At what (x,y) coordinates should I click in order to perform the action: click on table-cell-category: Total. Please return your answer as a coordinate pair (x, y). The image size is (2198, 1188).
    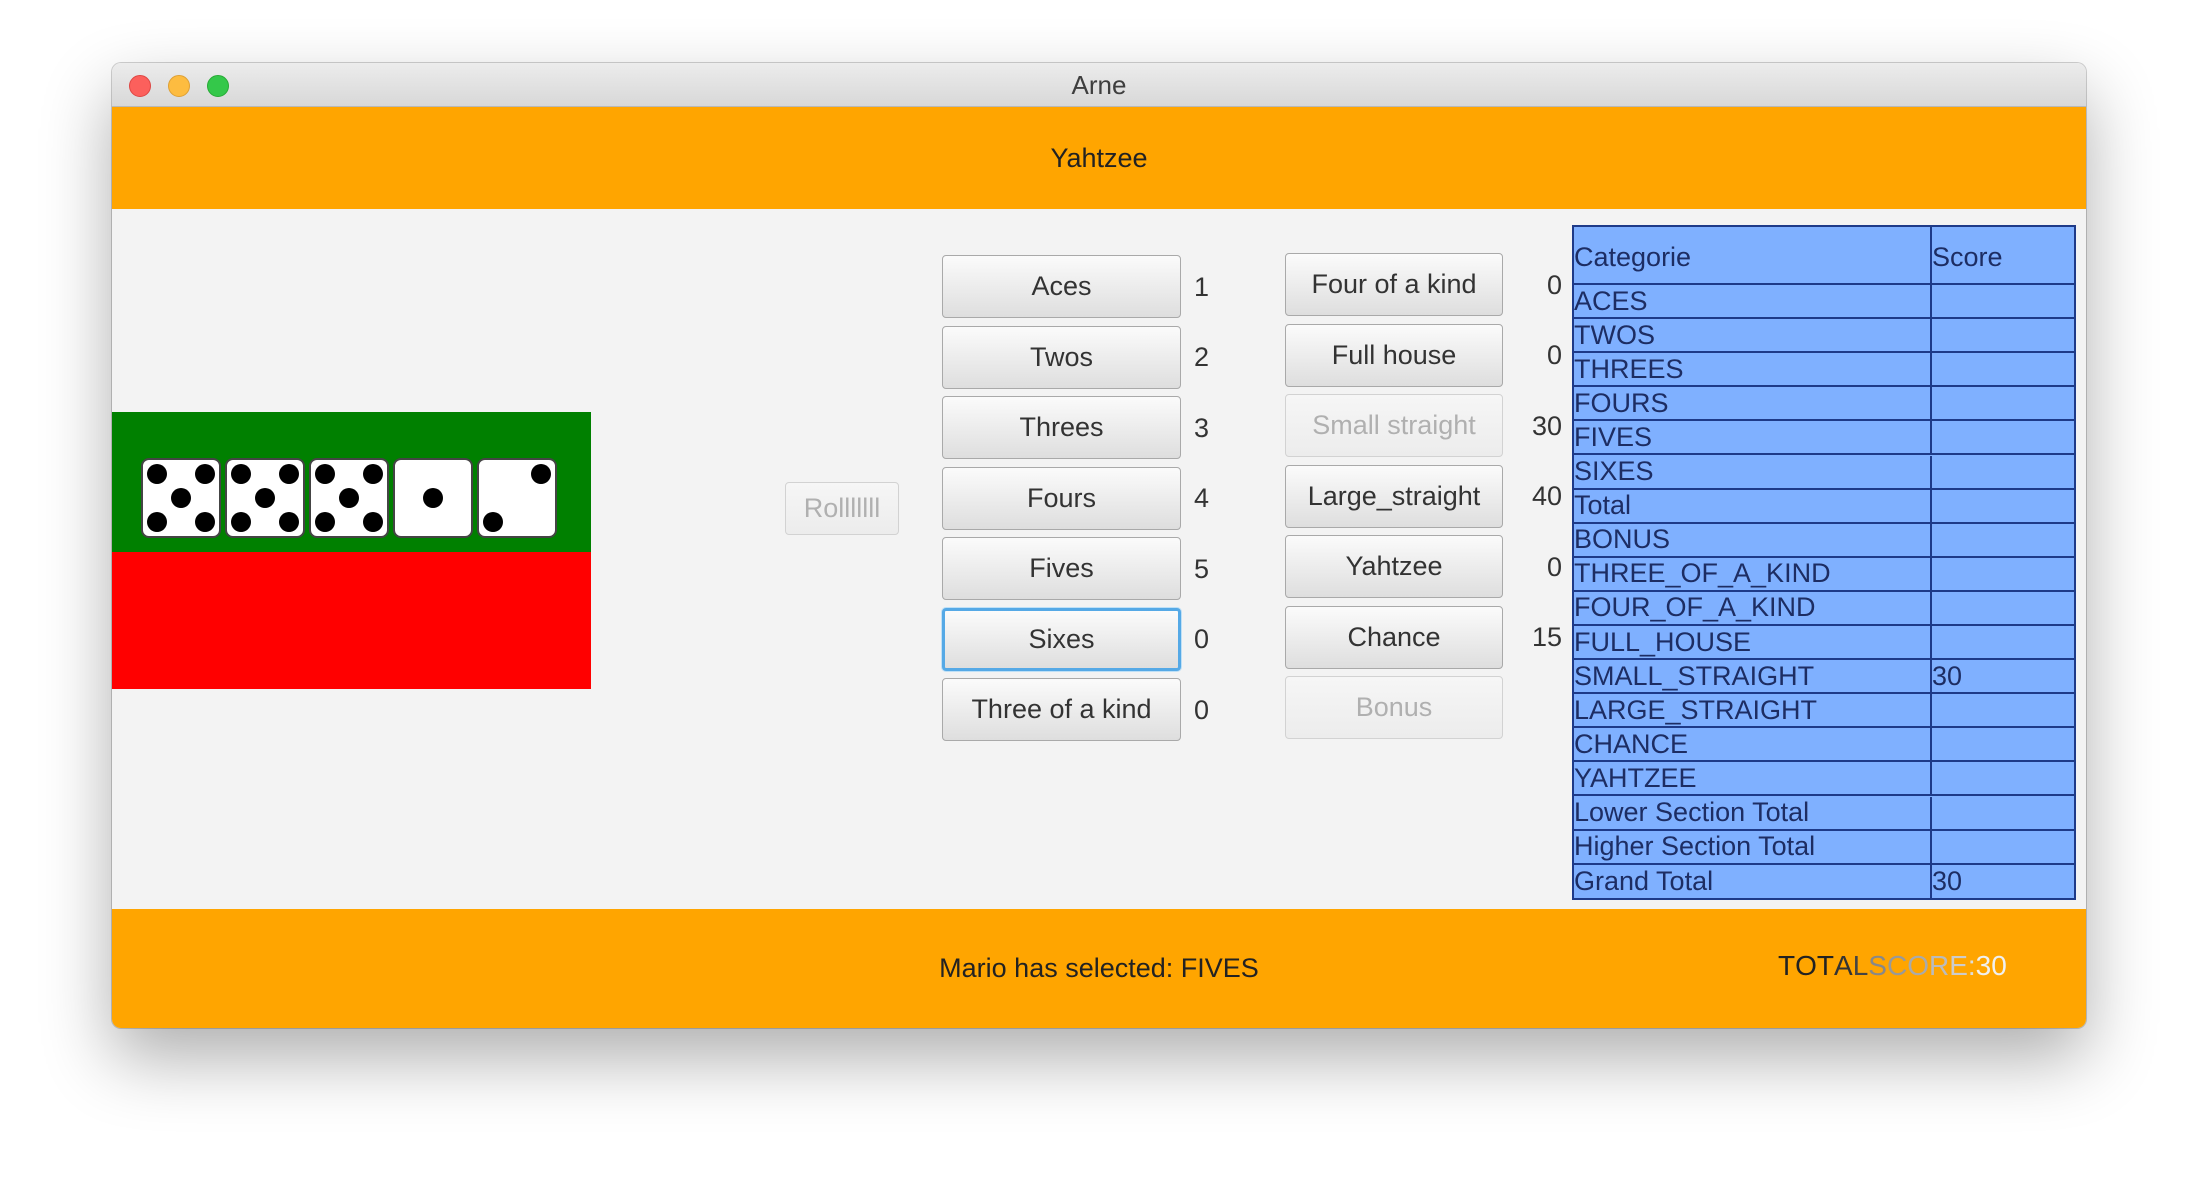
    Looking at the image, I should click on (1753, 505).